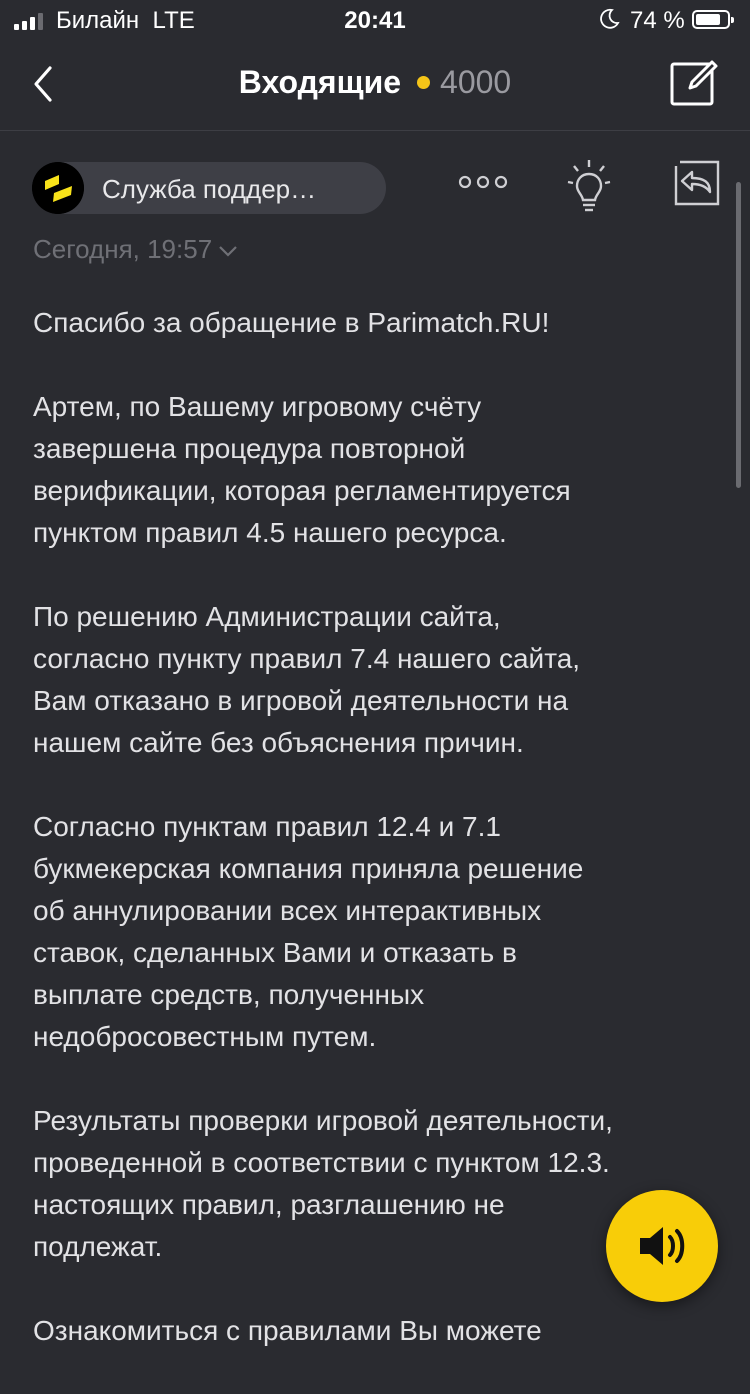 The height and width of the screenshot is (1394, 750). I want to click on message-date: Сегодня, 19:57, so click(135, 249).